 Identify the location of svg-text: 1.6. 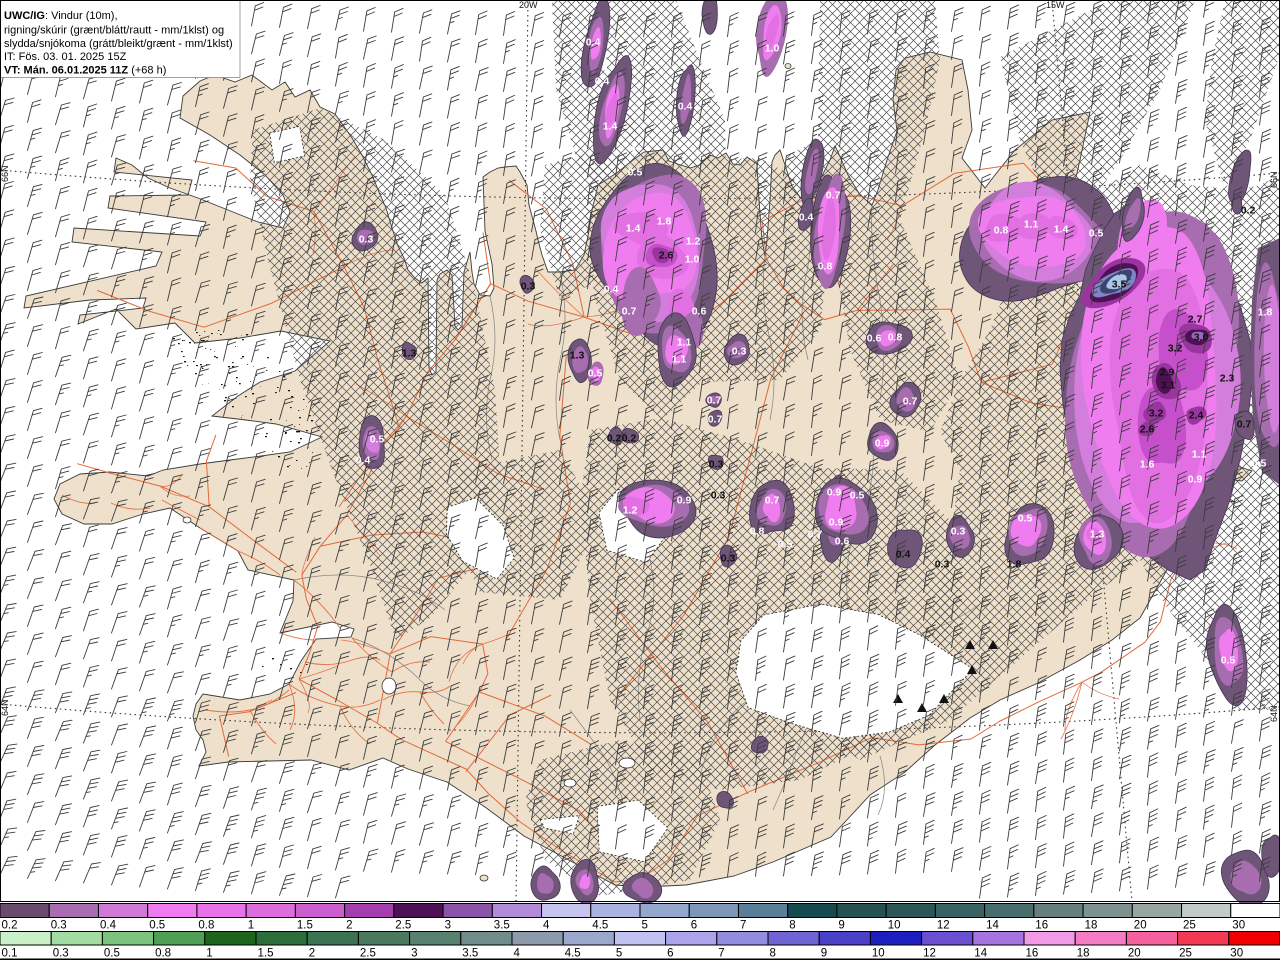
(1147, 465).